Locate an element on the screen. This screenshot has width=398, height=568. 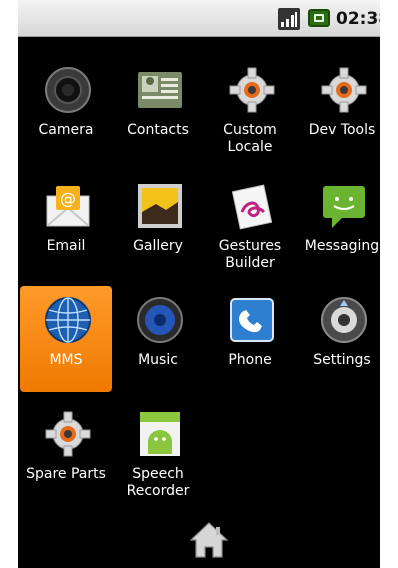
settings-icon is located at coordinates (344, 320).